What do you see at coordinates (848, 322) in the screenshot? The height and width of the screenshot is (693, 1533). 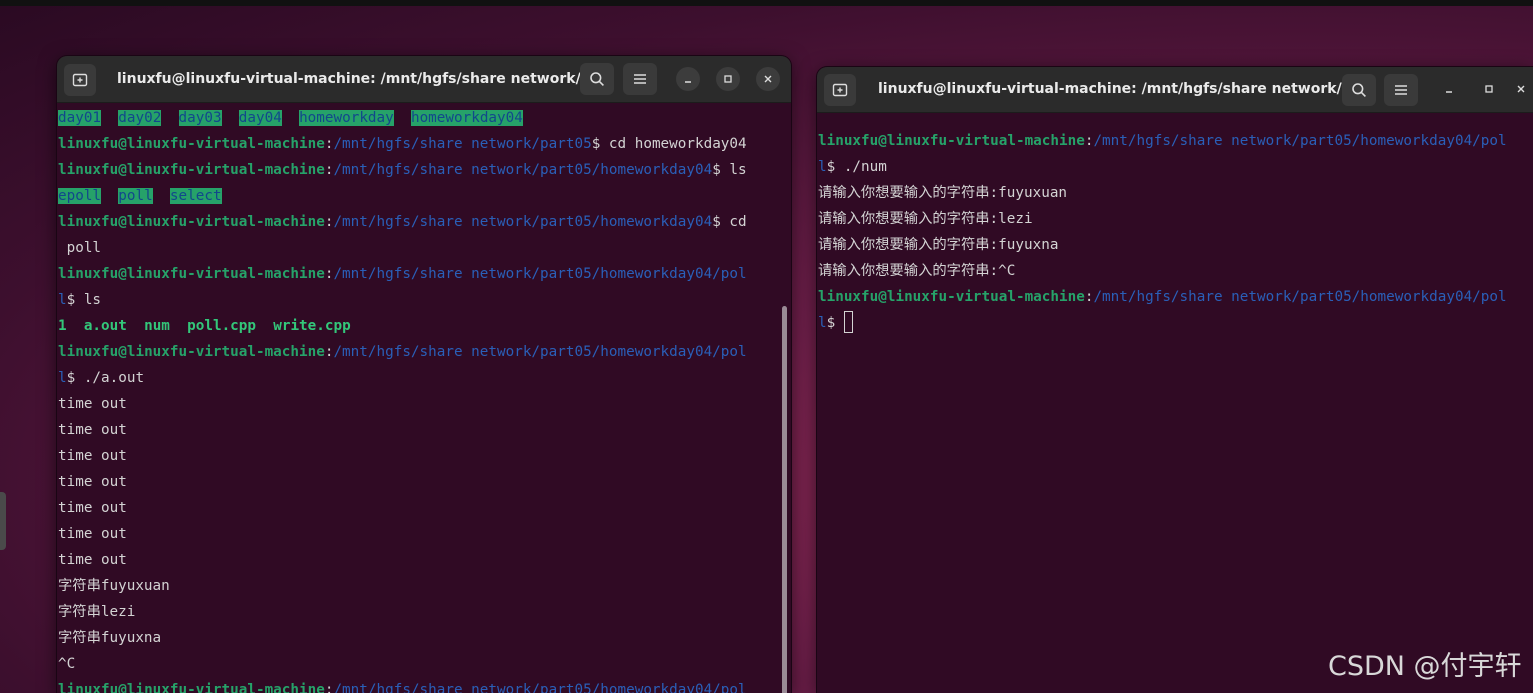 I see `text-cursor` at bounding box center [848, 322].